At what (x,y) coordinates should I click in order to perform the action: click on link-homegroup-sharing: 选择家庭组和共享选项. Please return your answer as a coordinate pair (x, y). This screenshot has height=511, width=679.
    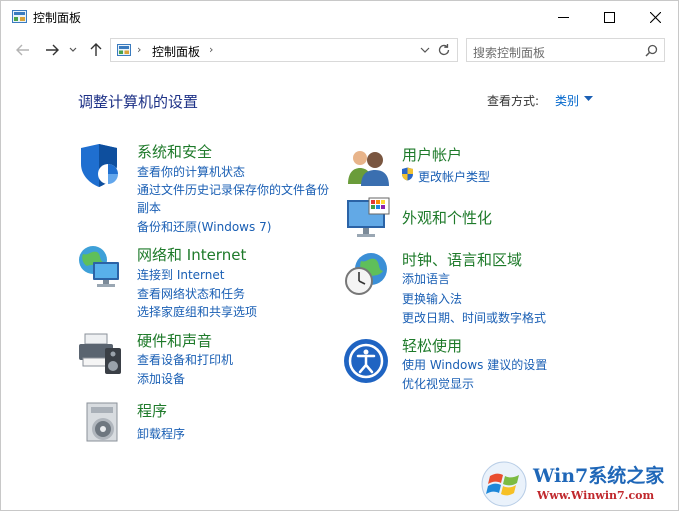
    Looking at the image, I should click on (197, 311).